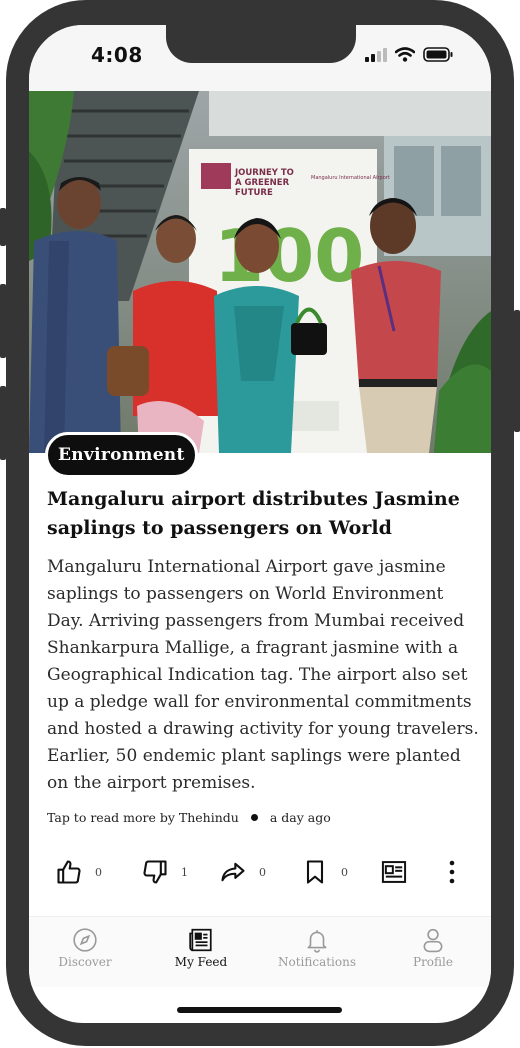  I want to click on nav-profile: Profile, so click(433, 948).